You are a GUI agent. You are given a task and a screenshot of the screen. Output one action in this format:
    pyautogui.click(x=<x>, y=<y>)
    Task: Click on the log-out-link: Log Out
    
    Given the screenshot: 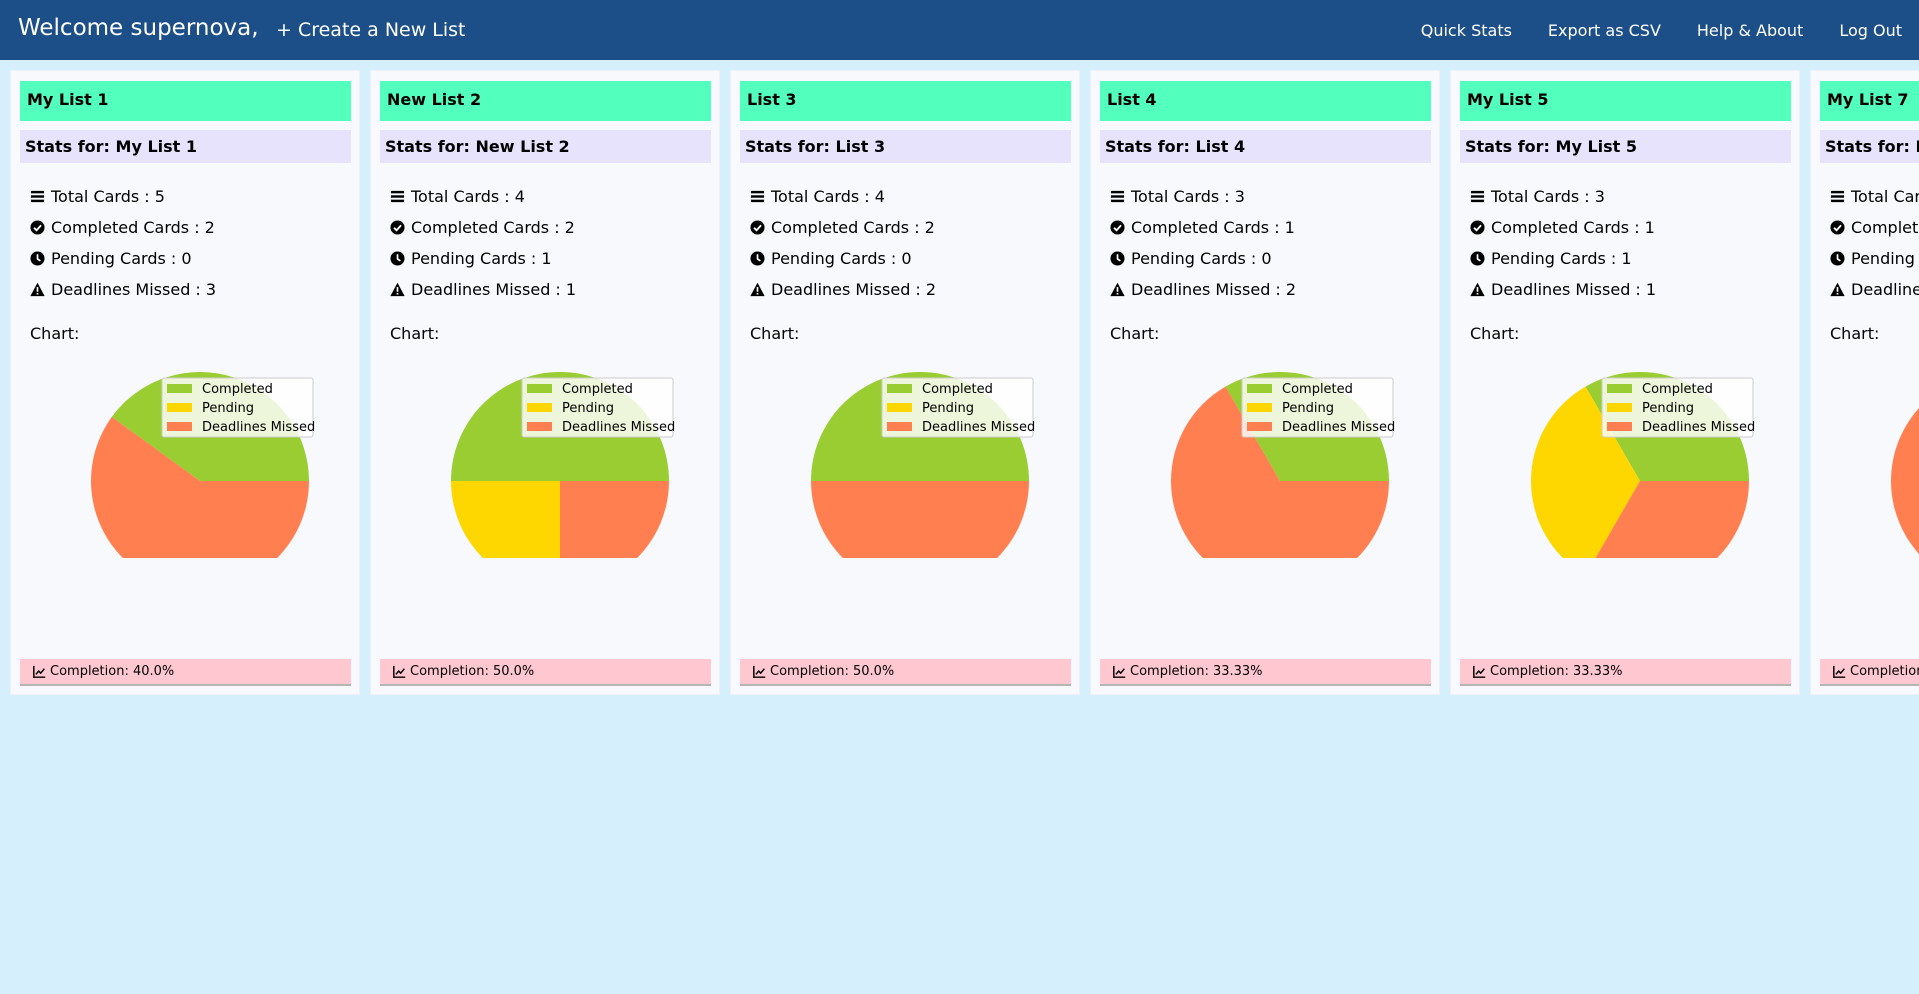 What is the action you would take?
    pyautogui.click(x=1870, y=30)
    